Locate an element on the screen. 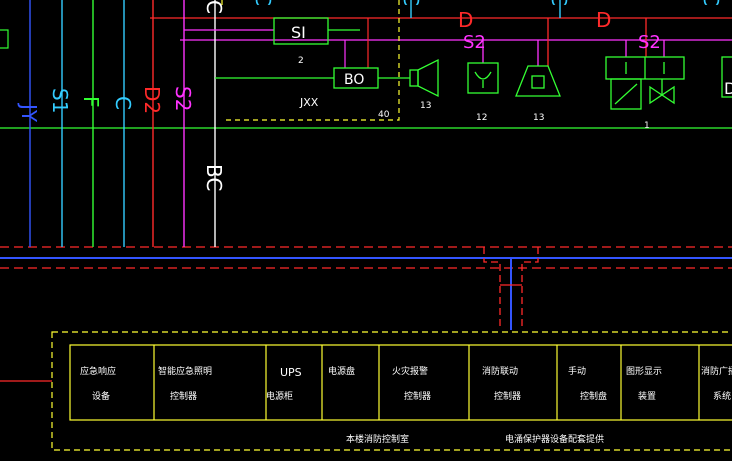 This screenshot has height=461, width=732. riser-labels: JY S1 F C D2 S2 BC is located at coordinates (121, 138).